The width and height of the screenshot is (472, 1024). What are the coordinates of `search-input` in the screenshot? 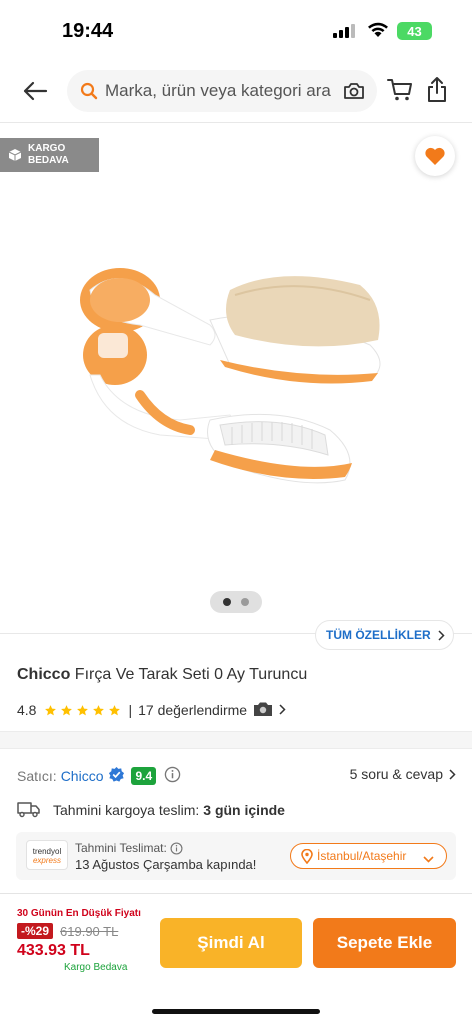 It's located at (219, 91).